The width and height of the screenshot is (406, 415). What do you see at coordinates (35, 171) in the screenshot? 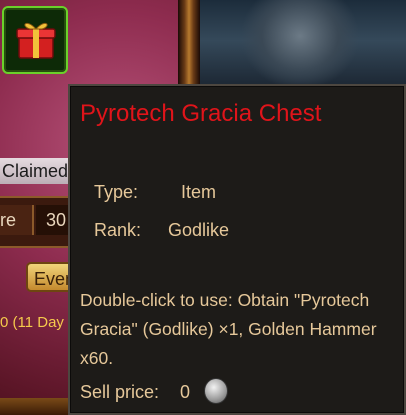
I see `claimed-button: Claimed` at bounding box center [35, 171].